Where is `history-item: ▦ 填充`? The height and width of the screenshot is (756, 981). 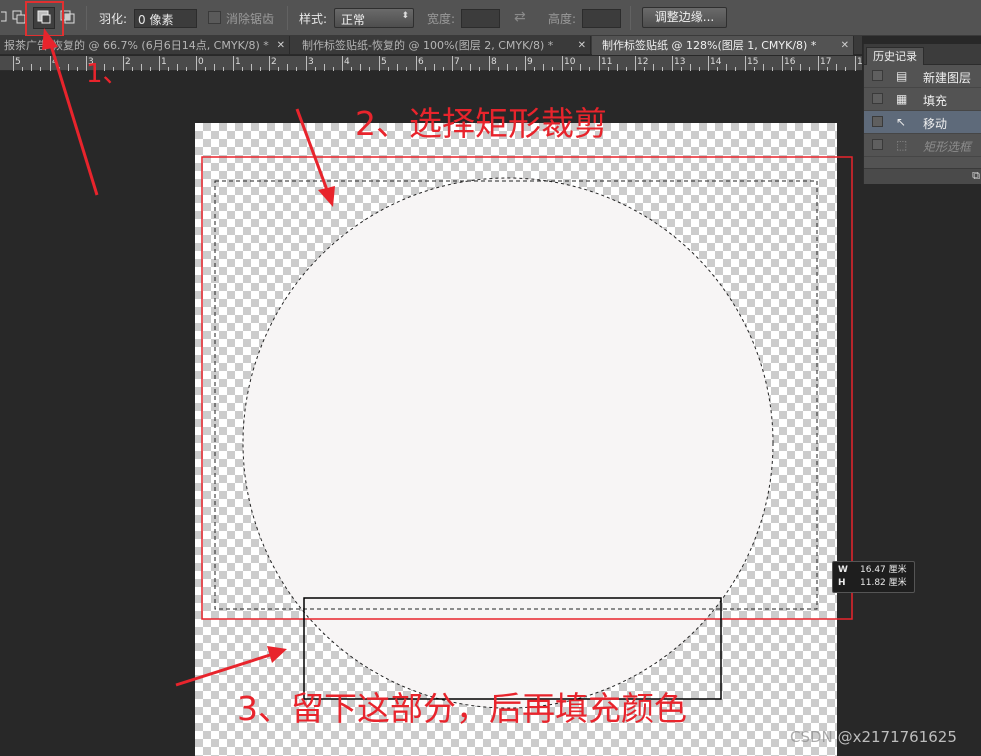 history-item: ▦ 填充 is located at coordinates (922, 99).